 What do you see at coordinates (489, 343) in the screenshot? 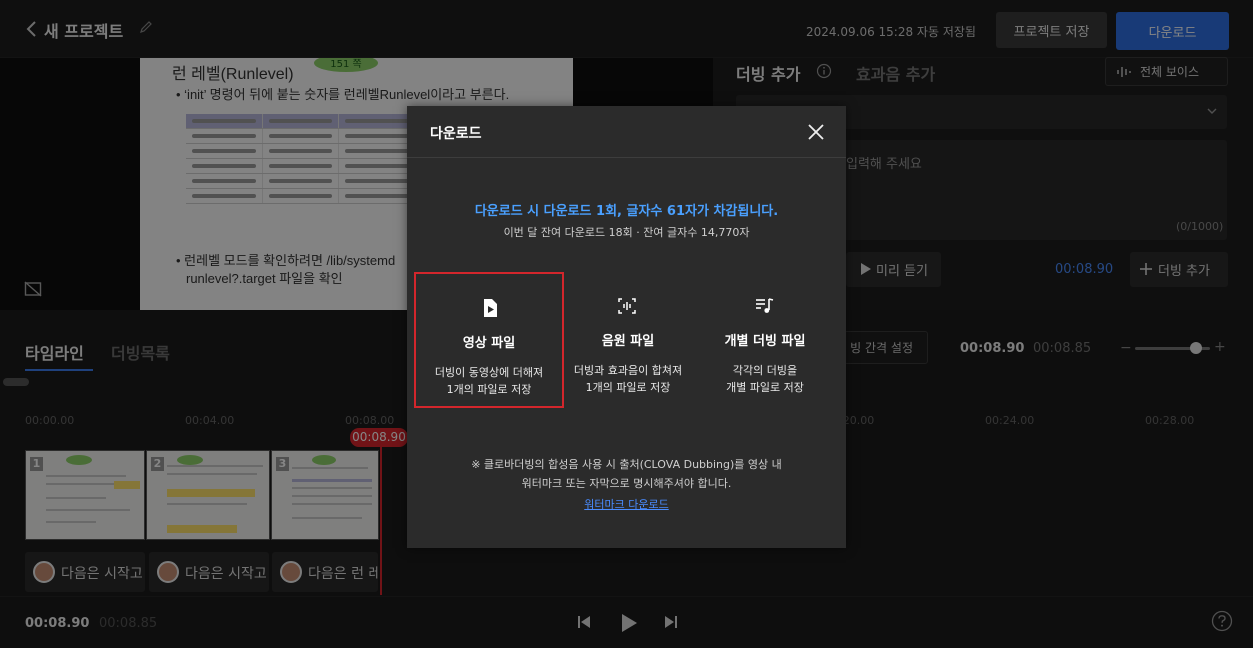
I see `option-title: 영상 파일` at bounding box center [489, 343].